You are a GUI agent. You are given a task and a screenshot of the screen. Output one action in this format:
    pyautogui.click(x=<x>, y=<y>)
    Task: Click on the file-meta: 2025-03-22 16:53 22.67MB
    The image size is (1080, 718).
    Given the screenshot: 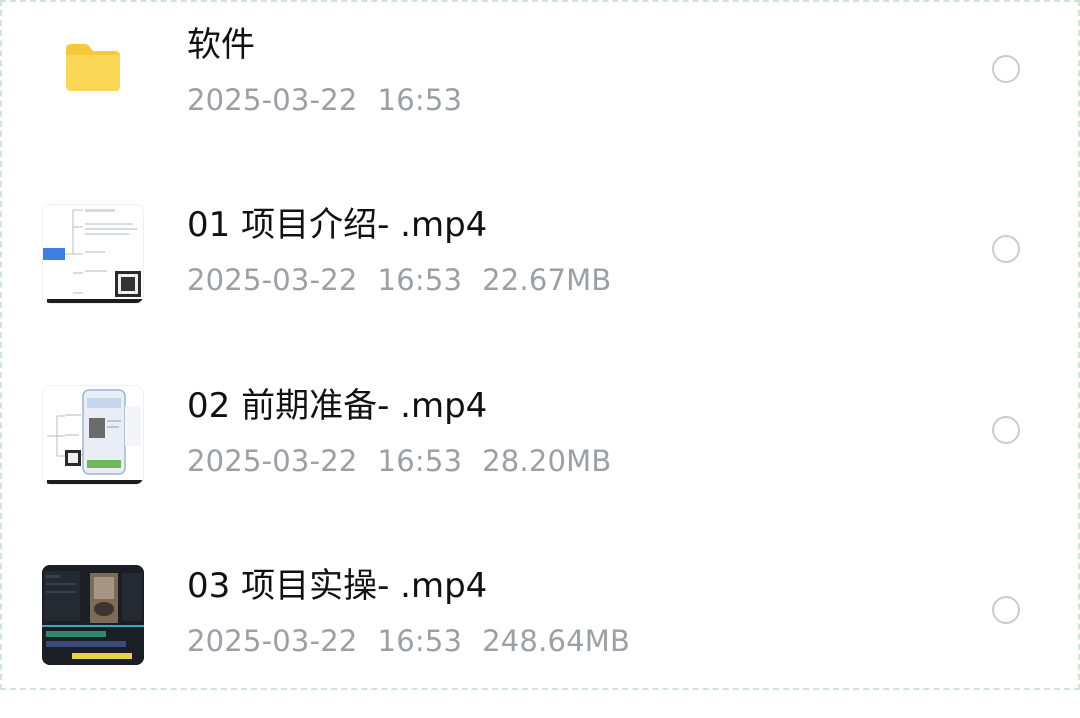 What is the action you would take?
    pyautogui.click(x=399, y=280)
    